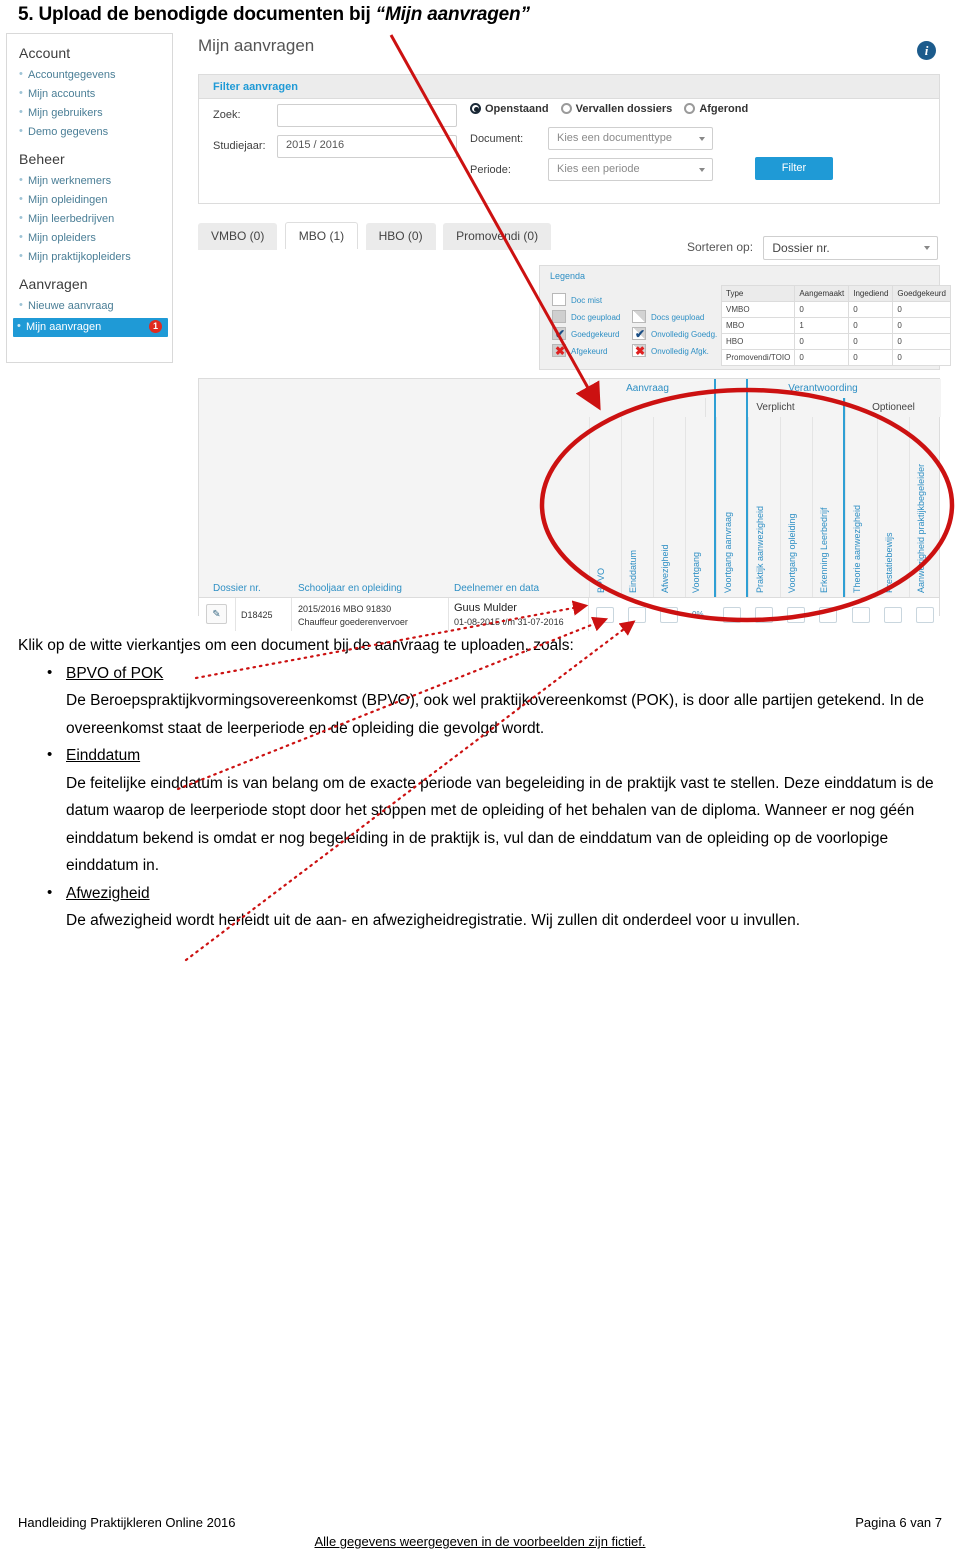 The width and height of the screenshot is (960, 1549). I want to click on zoek-label: Zoek:, so click(227, 115).